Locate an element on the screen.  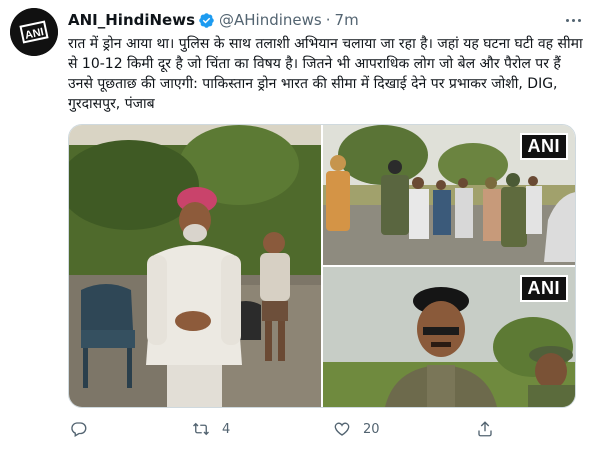
reply-button is located at coordinates (85, 429).